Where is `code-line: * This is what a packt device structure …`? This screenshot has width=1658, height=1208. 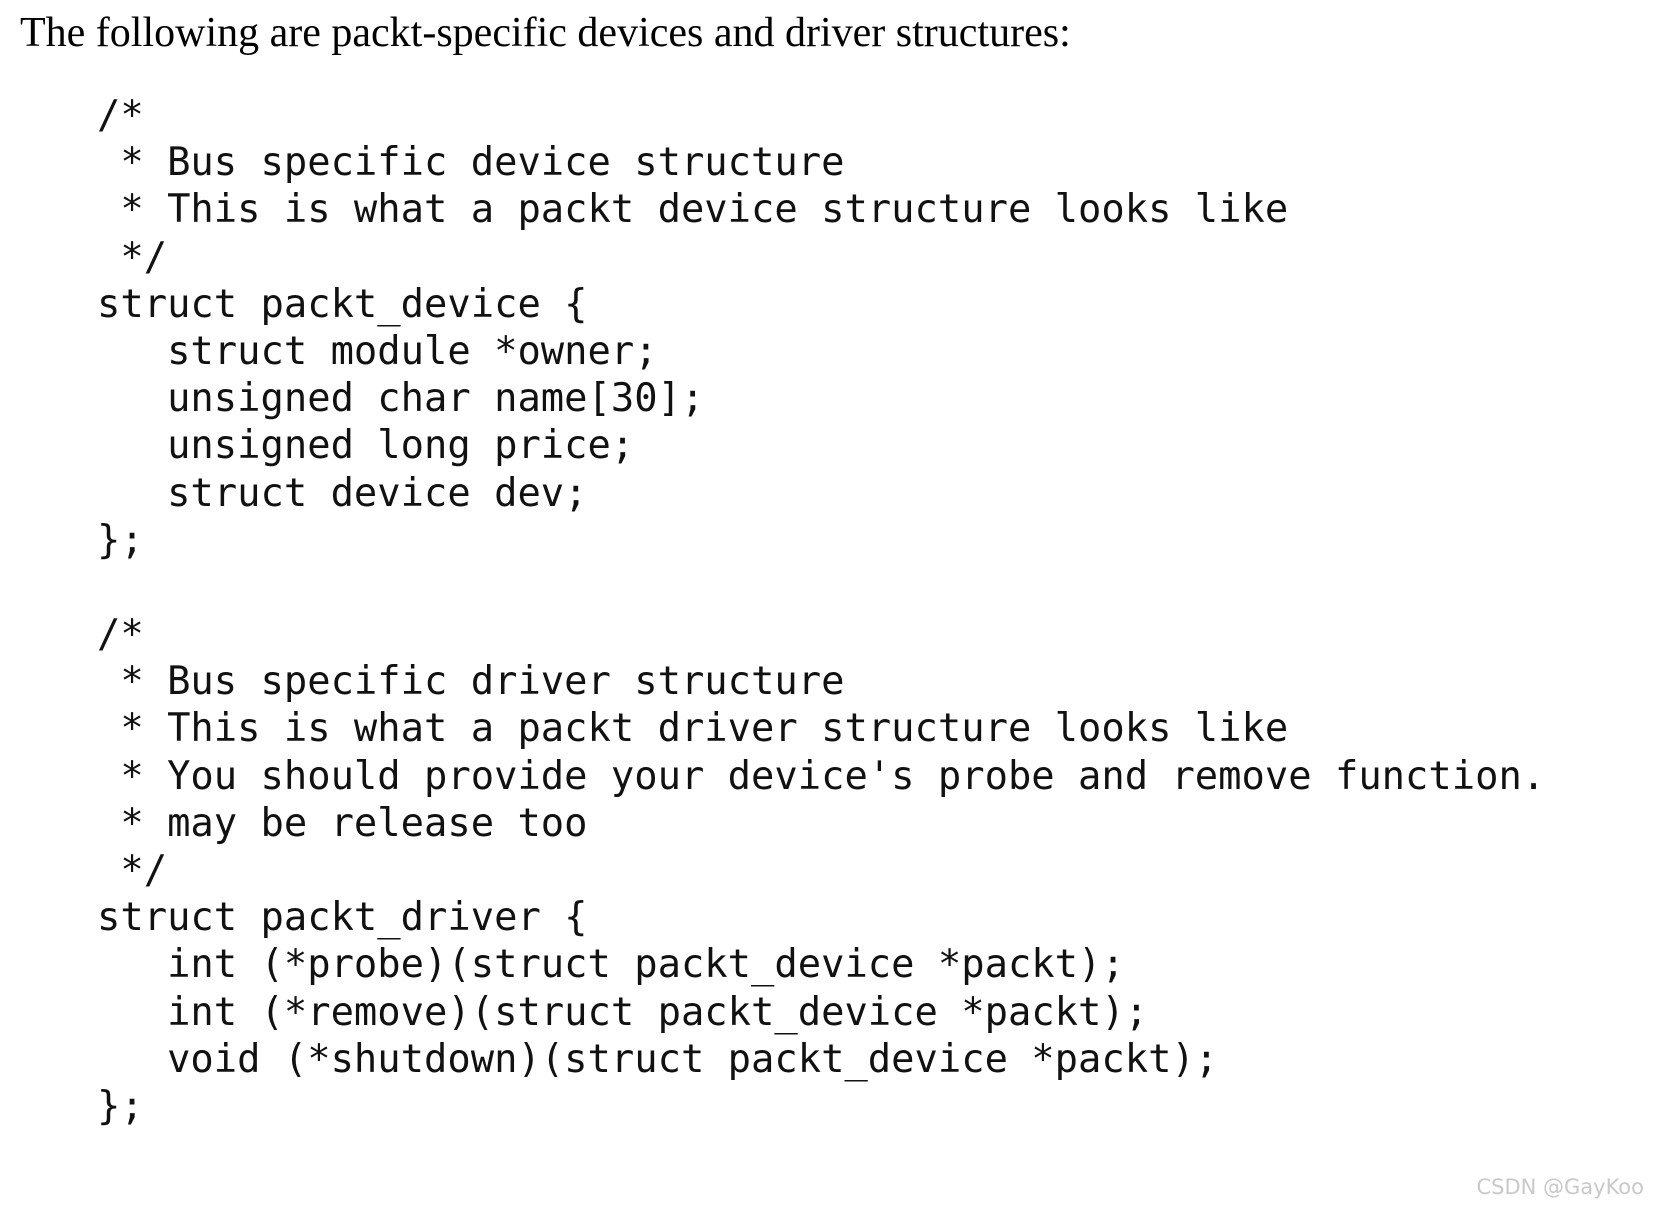 code-line: * This is what a packt device structure … is located at coordinates (693, 210).